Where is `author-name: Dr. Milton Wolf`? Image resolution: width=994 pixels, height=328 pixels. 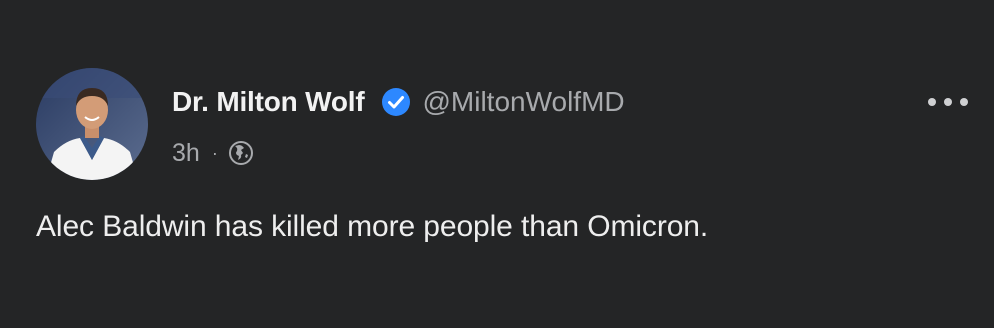 author-name: Dr. Milton Wolf is located at coordinates (268, 102).